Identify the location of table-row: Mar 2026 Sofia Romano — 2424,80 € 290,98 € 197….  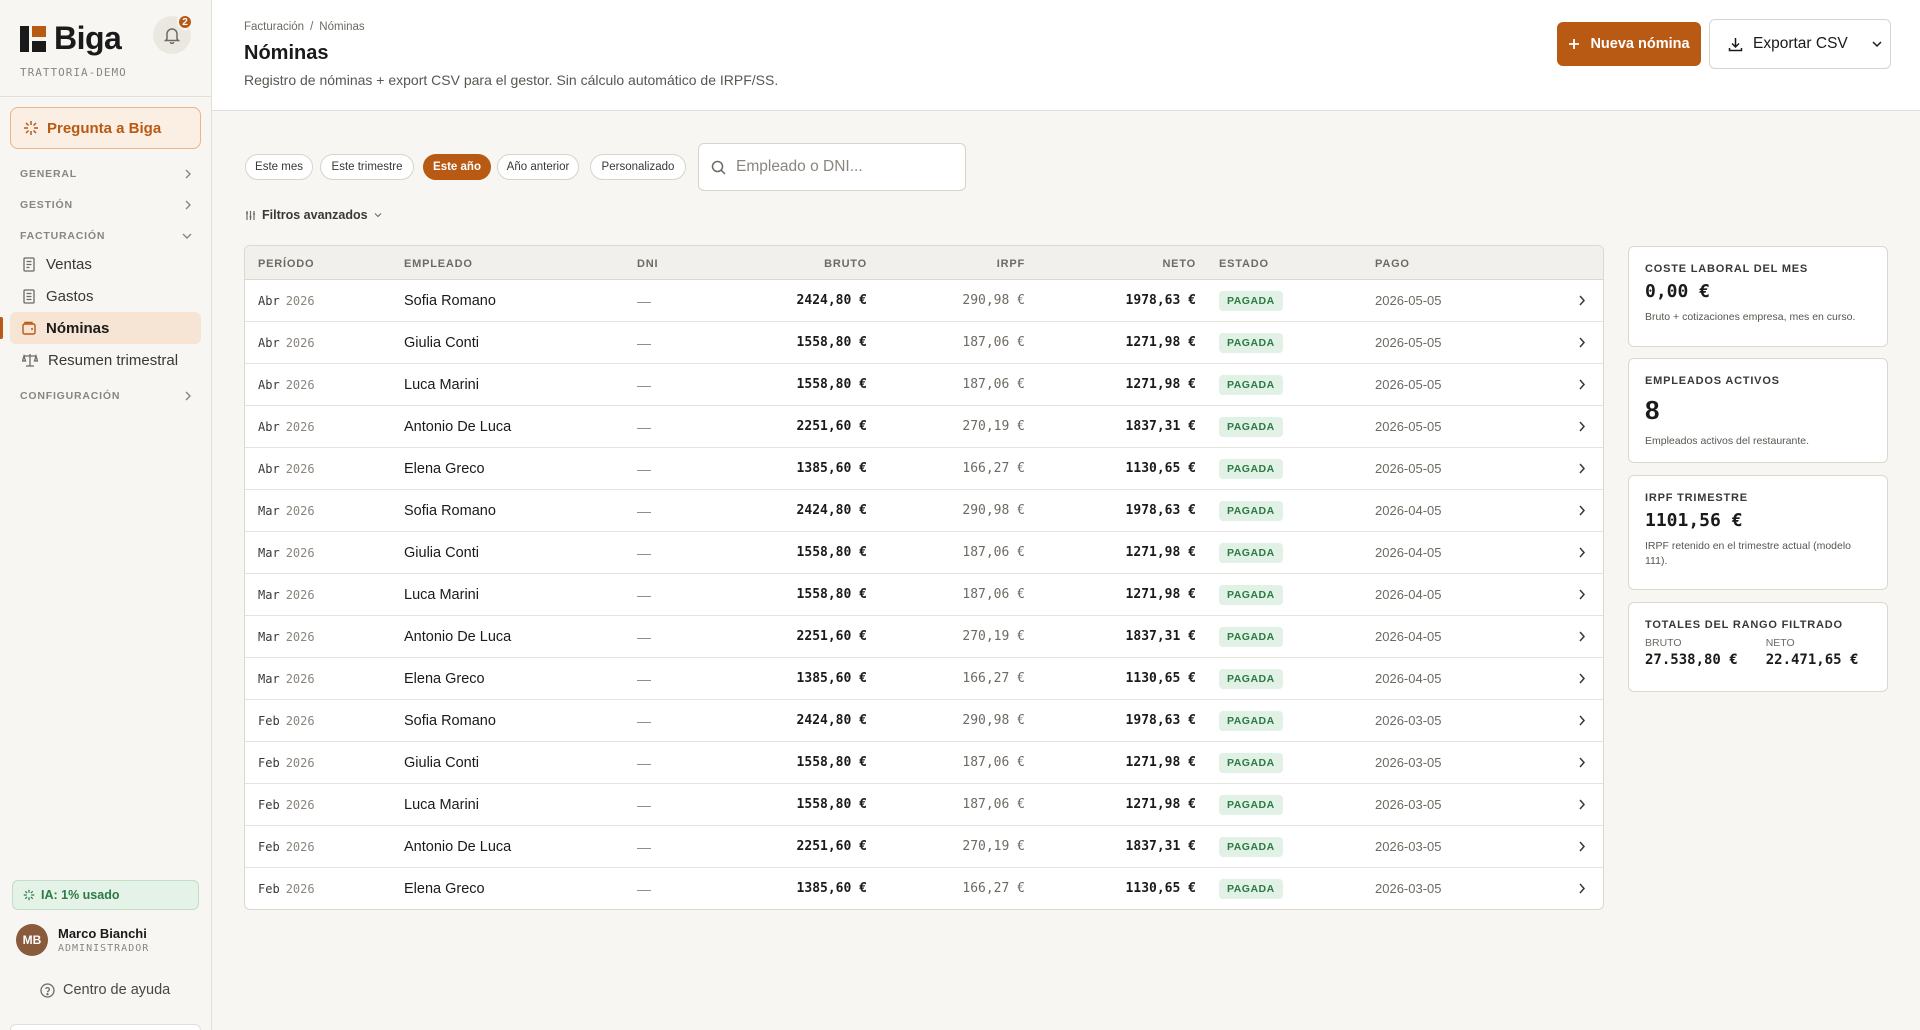
(924, 511).